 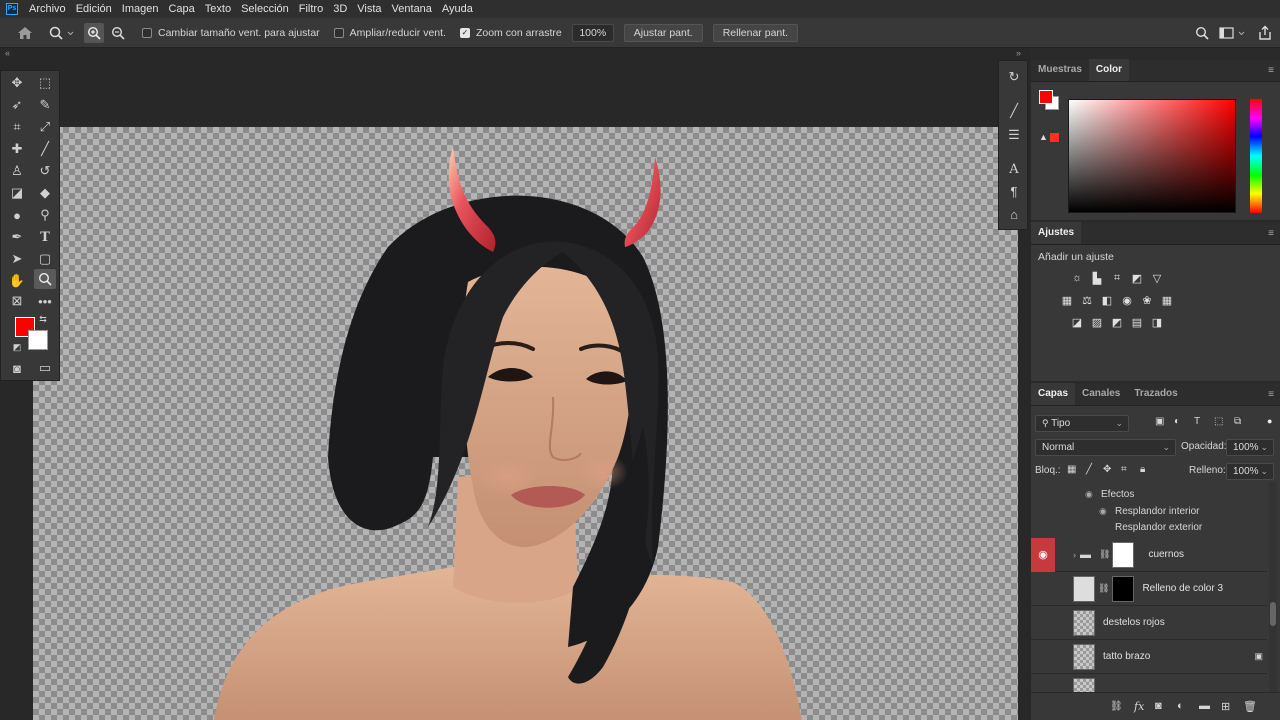 I want to click on collapse-left-icon: «, so click(x=7, y=53).